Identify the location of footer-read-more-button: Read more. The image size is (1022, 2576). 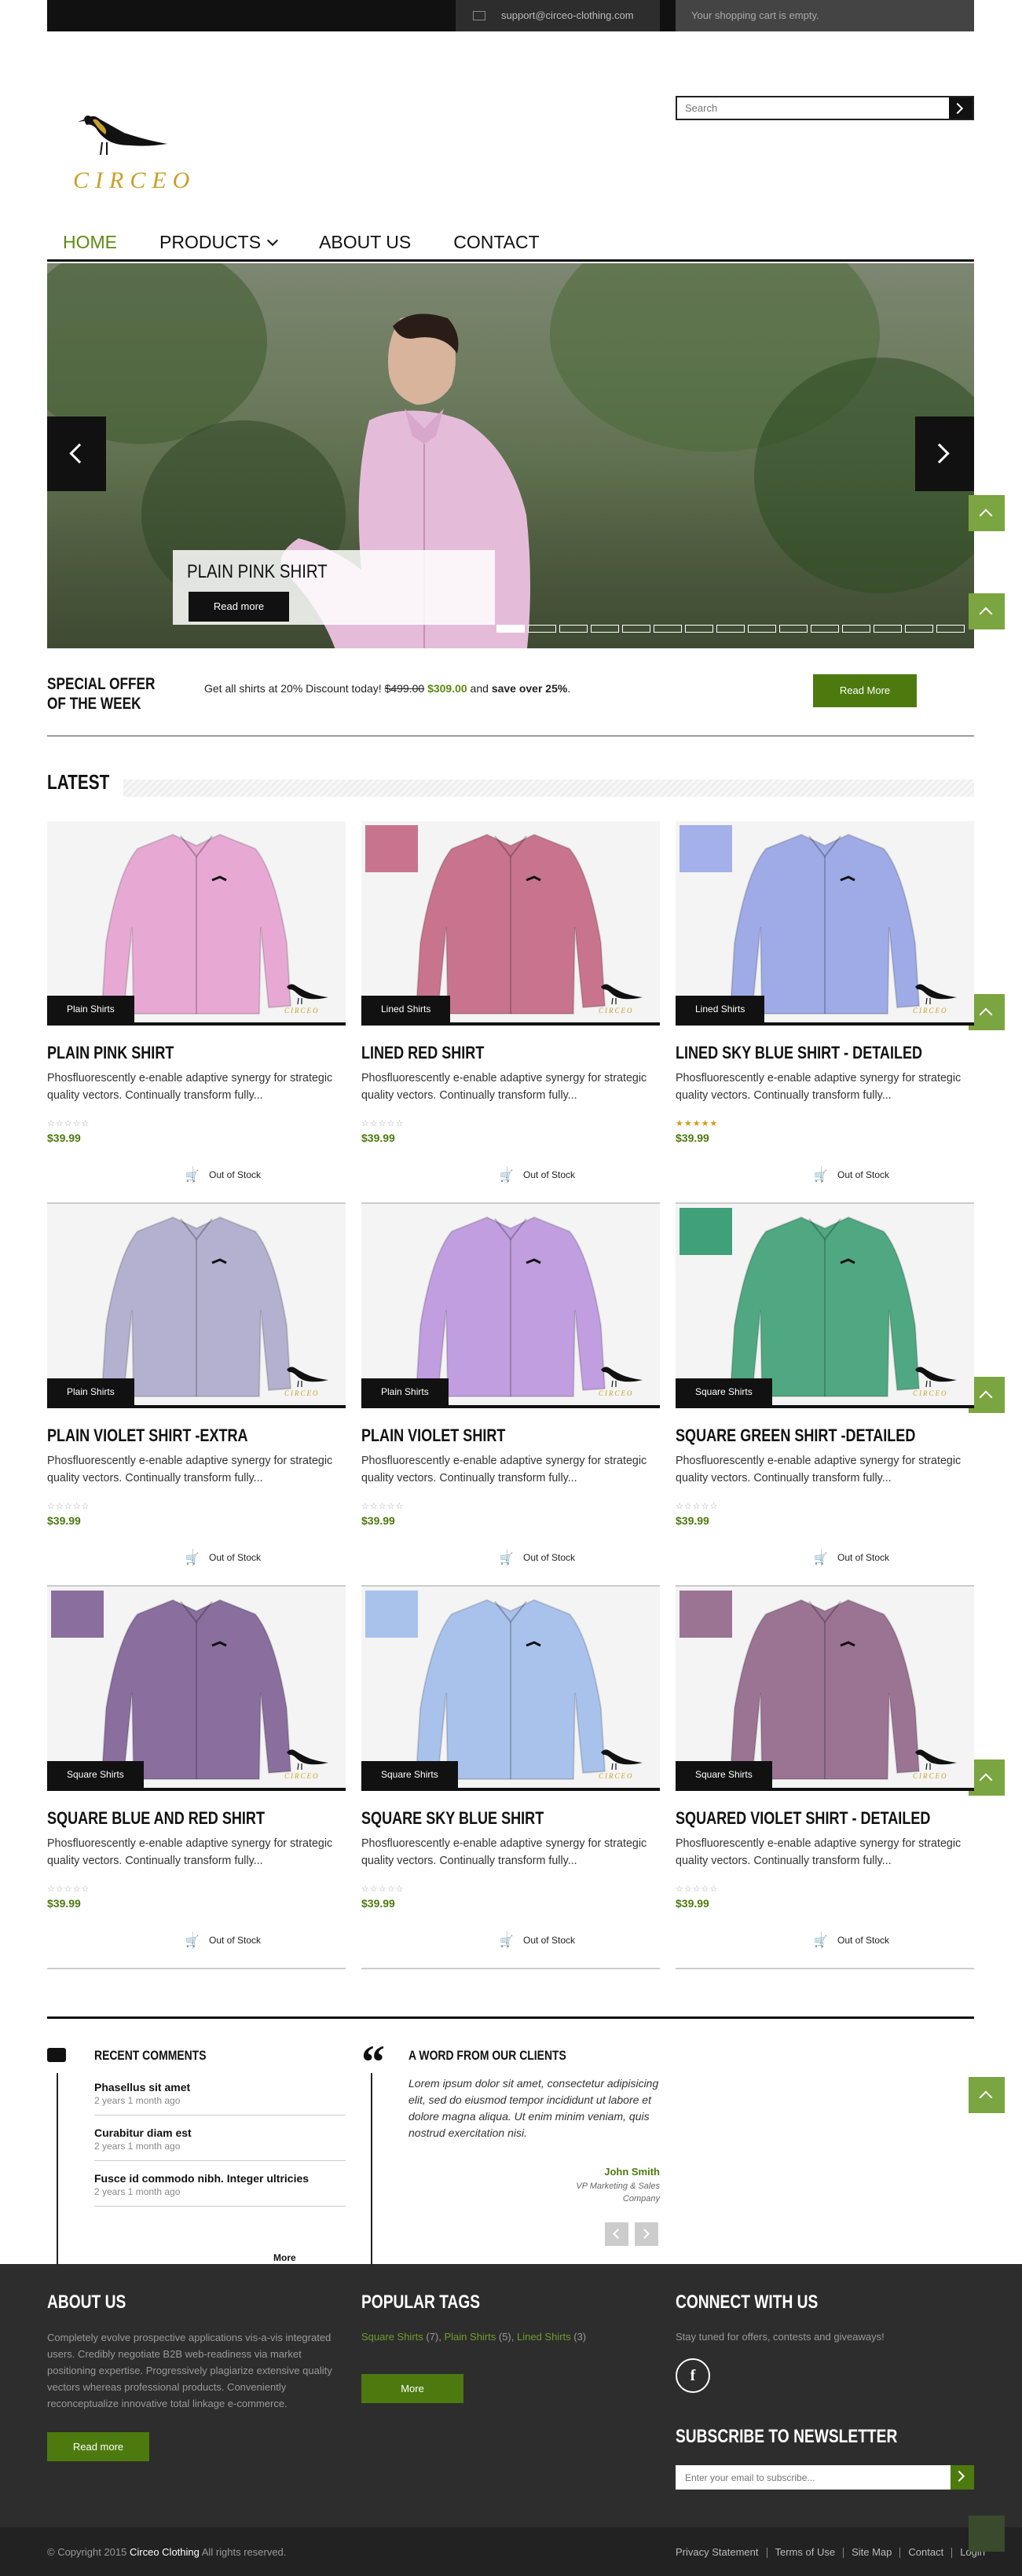
(98, 2446).